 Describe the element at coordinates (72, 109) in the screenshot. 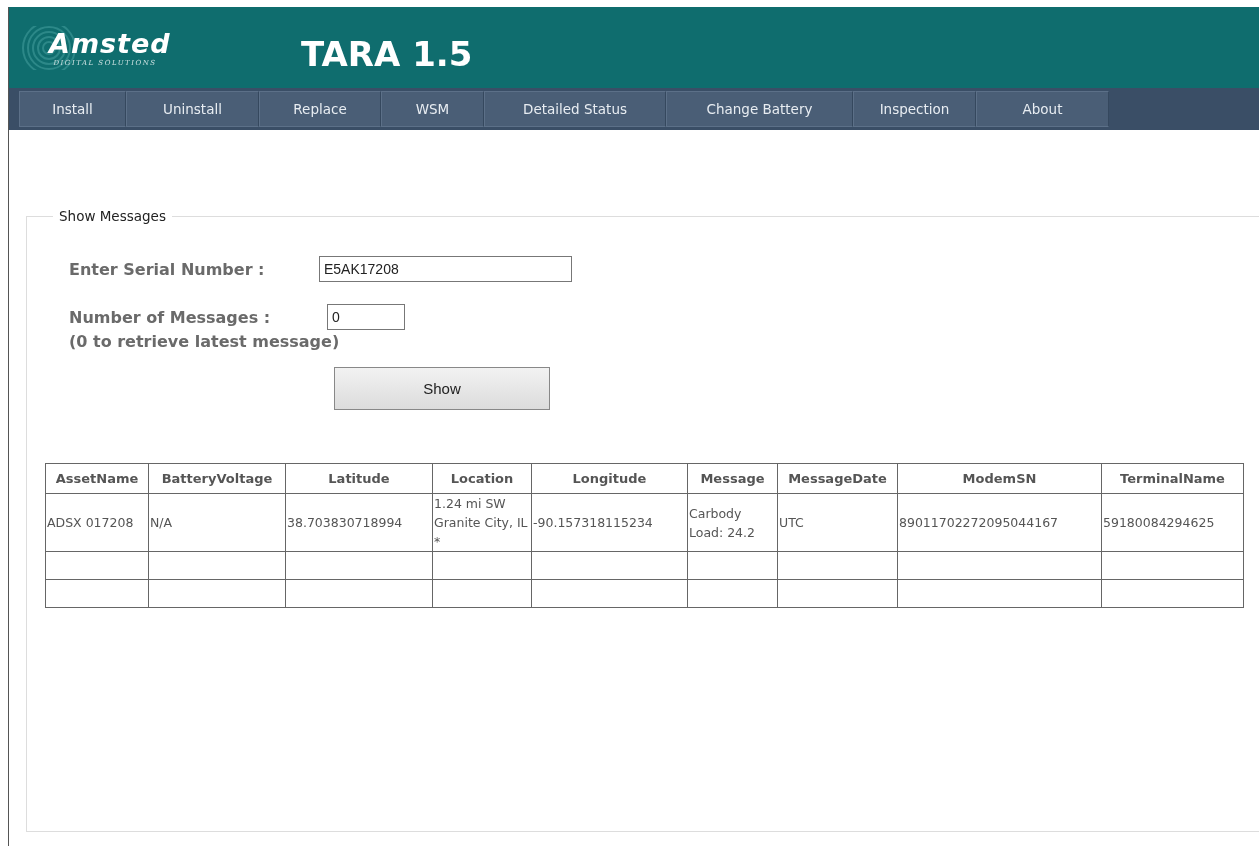

I see `nav-tab: Install` at that location.